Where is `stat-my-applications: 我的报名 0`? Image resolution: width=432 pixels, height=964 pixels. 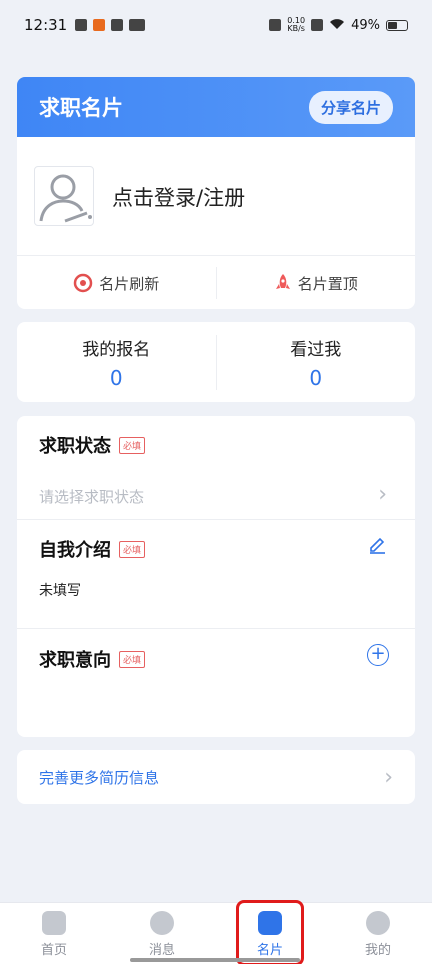 stat-my-applications: 我的报名 0 is located at coordinates (116, 362).